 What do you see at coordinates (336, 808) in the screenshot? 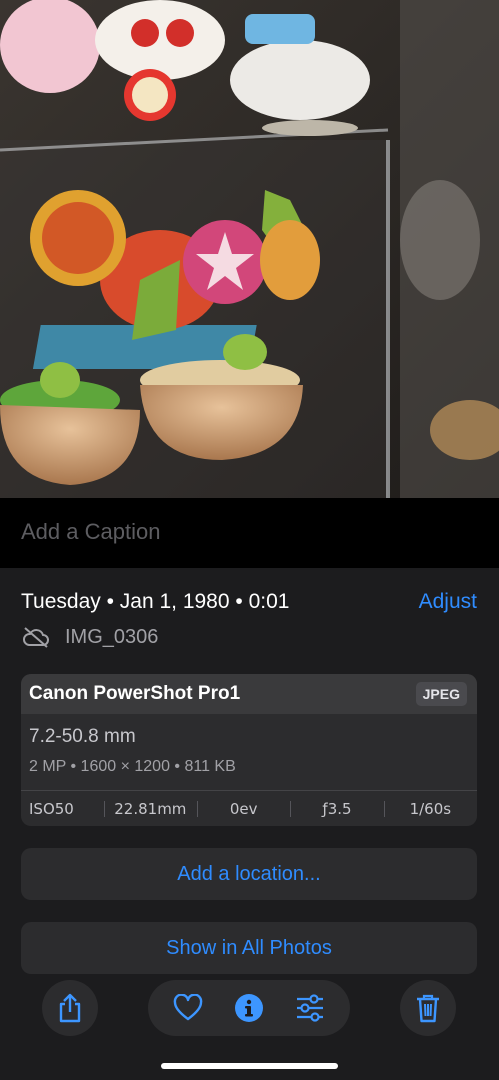
I see `exif-aperture: ƒ3.5` at bounding box center [336, 808].